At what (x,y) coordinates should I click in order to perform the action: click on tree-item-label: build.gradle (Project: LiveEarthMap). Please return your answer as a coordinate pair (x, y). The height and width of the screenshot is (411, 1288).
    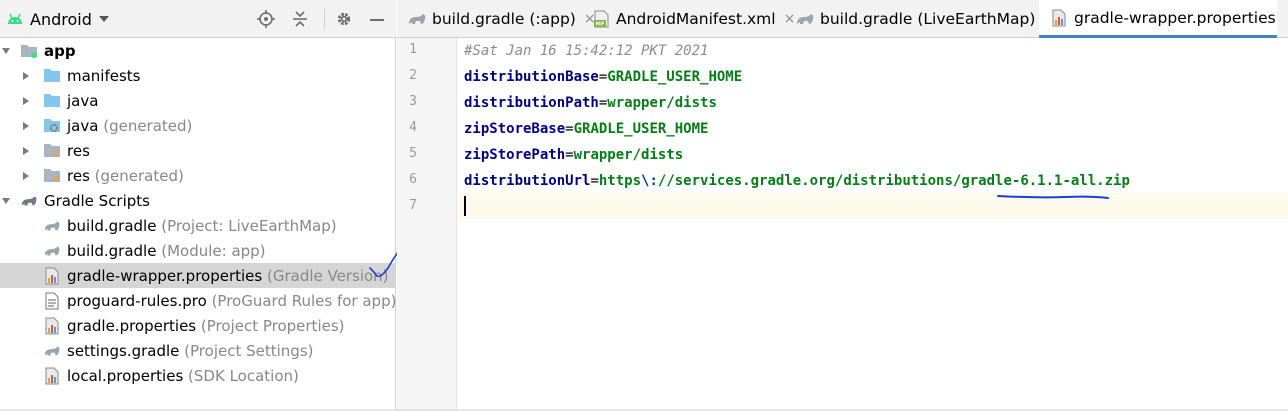
    Looking at the image, I should click on (202, 225).